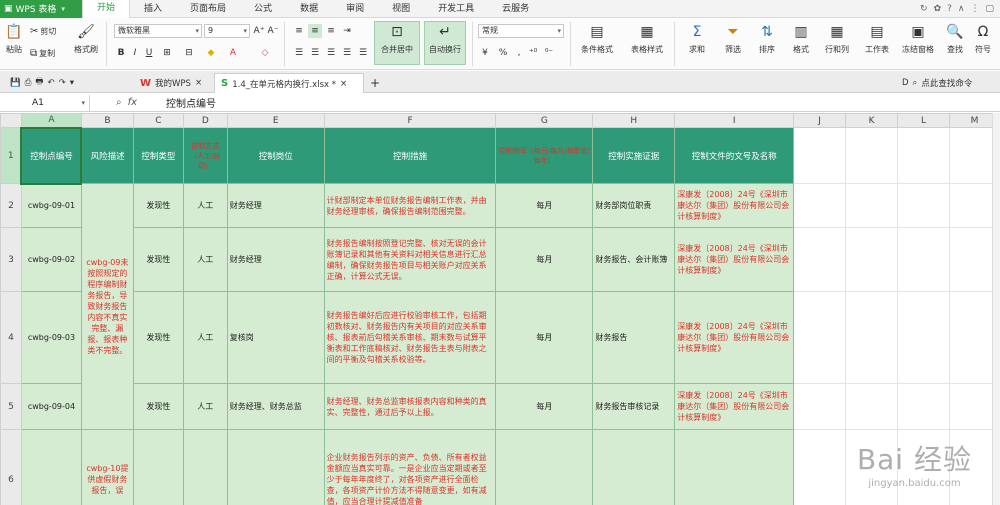 The height and width of the screenshot is (505, 1000). What do you see at coordinates (456, 9) in the screenshot?
I see `tab-developer: 开发工具` at bounding box center [456, 9].